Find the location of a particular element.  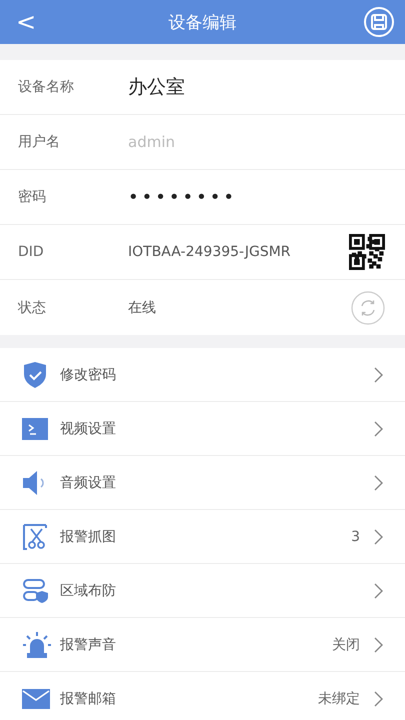

qr-code-icon is located at coordinates (367, 252).